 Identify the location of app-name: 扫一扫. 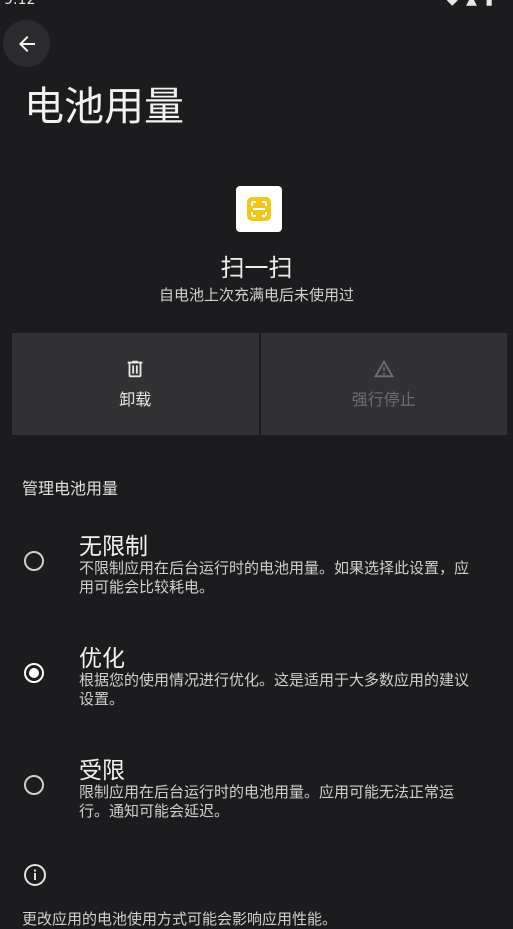
(256, 268).